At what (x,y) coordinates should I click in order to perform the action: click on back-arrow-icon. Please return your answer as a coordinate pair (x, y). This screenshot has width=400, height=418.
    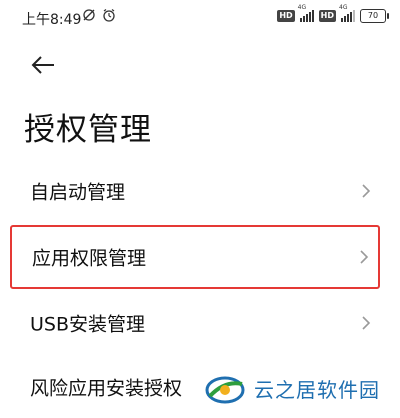
    Looking at the image, I should click on (42, 65).